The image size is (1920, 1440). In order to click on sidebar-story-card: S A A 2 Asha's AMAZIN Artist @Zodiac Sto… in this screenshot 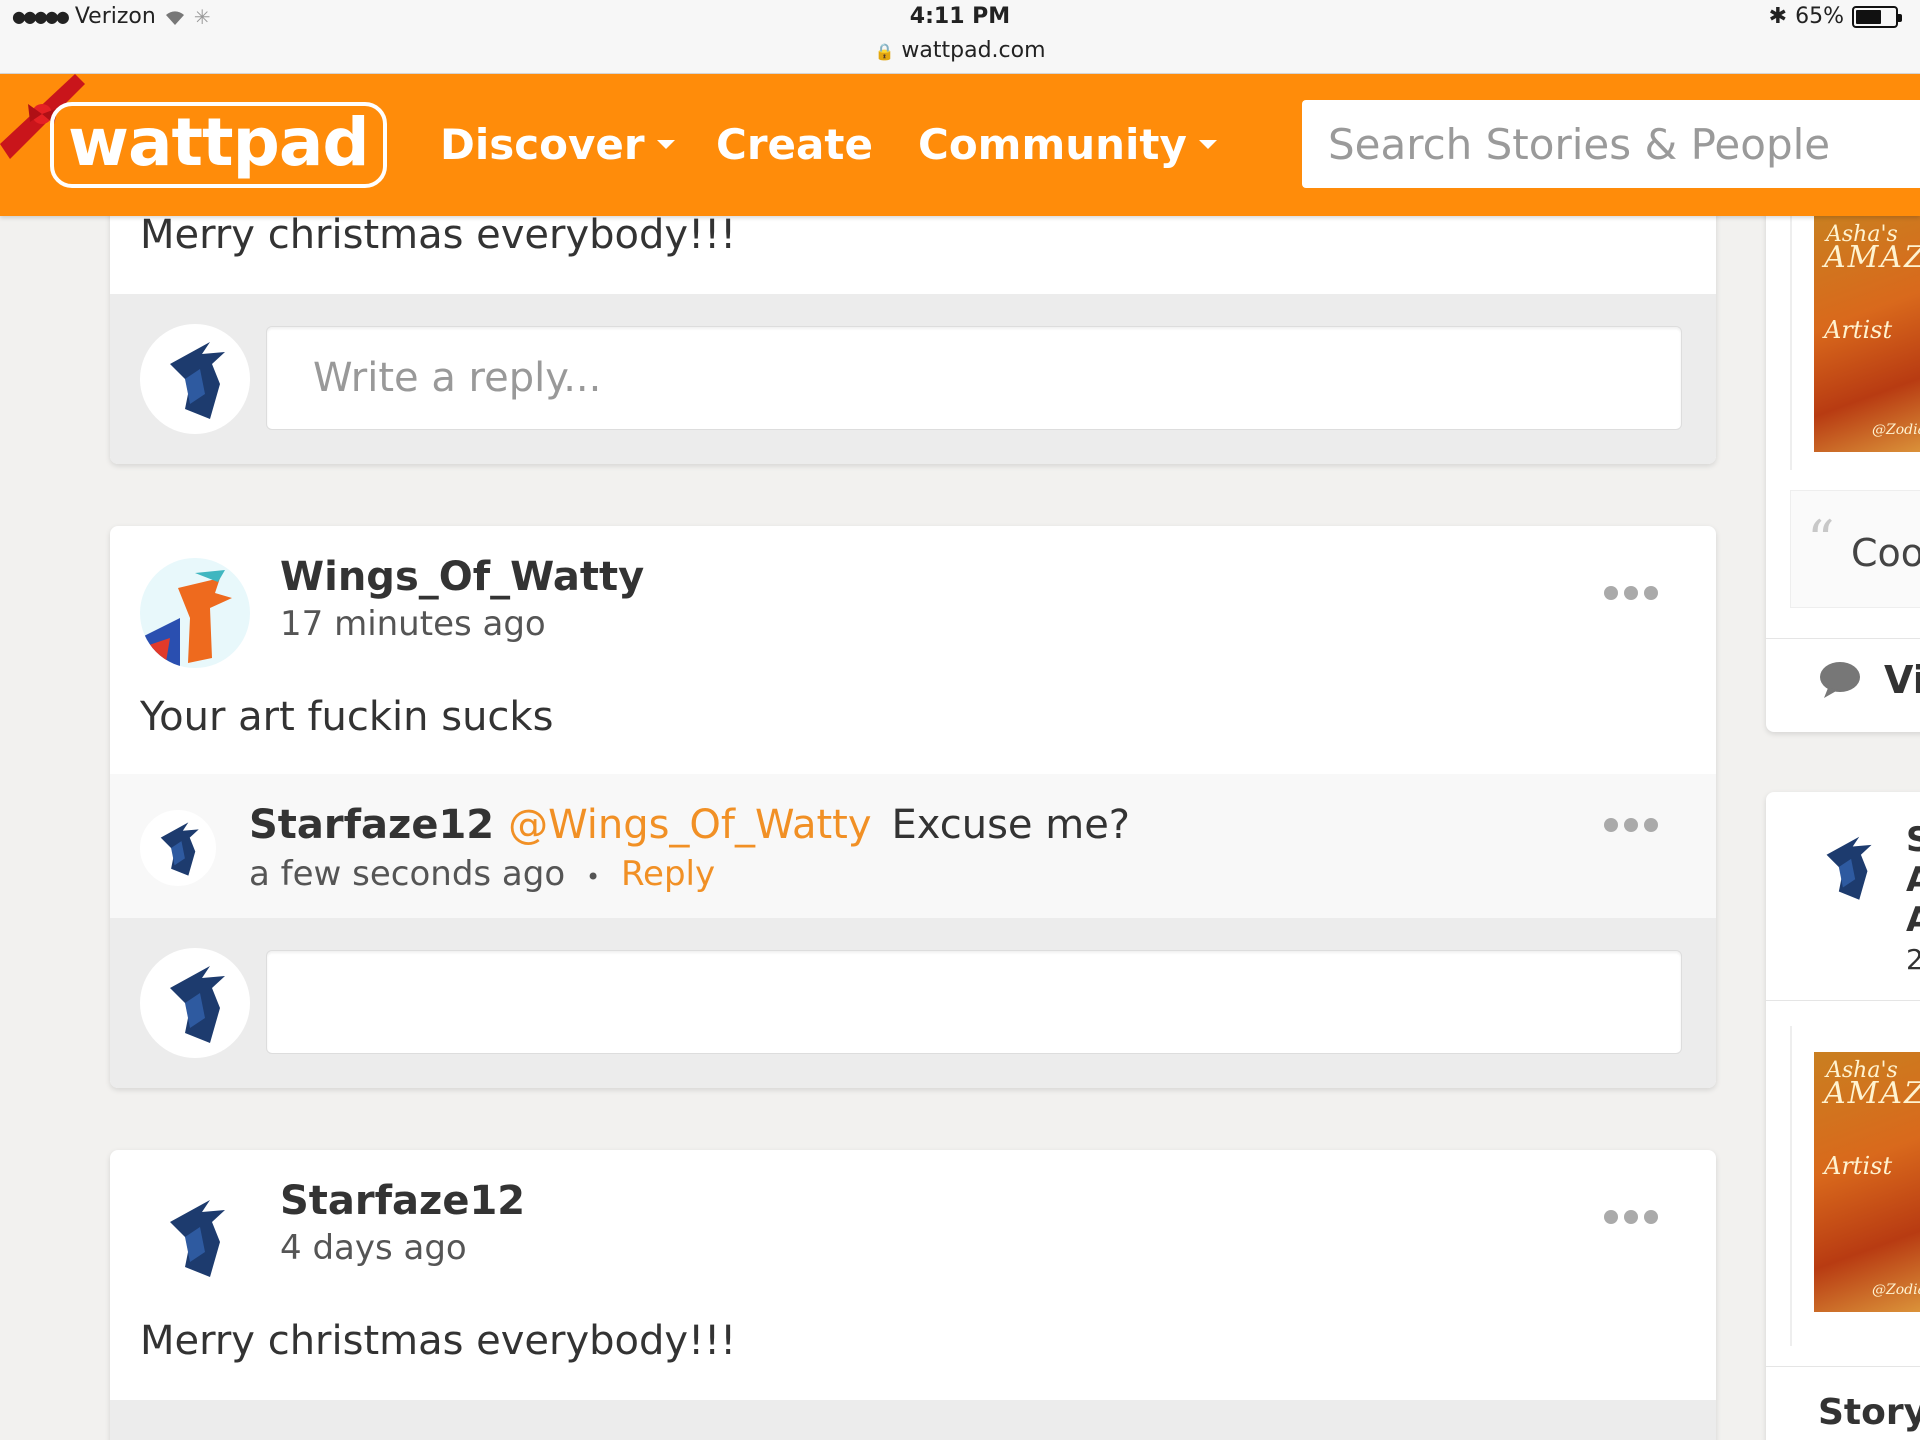, I will do `click(1843, 1116)`.